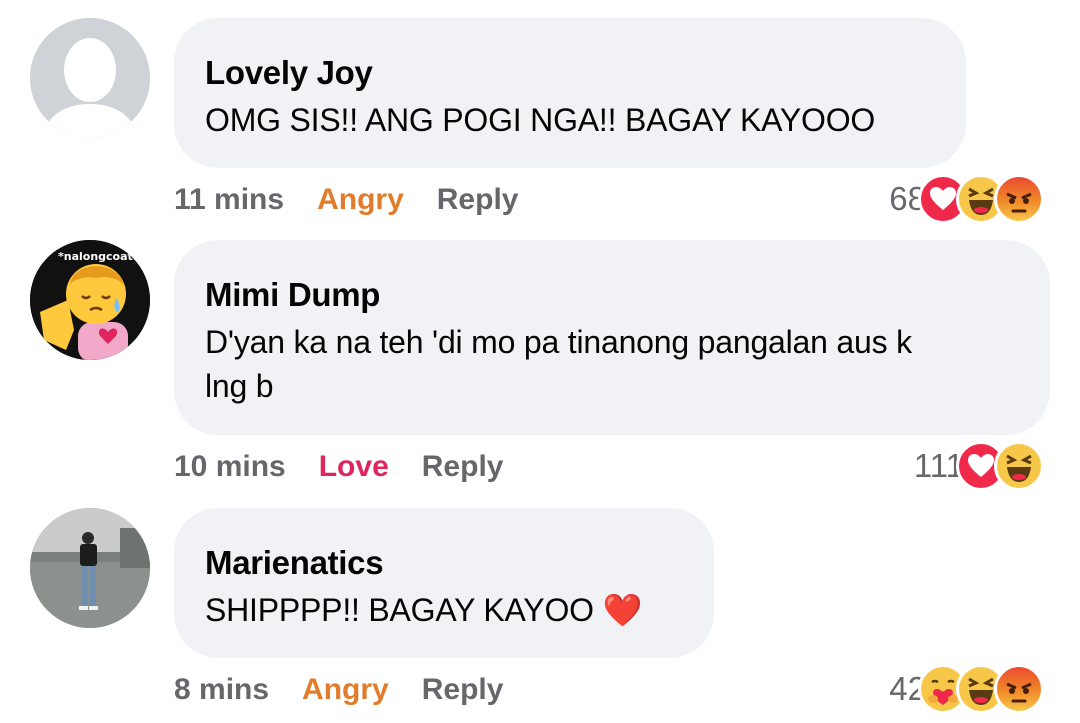 The width and height of the screenshot is (1080, 723). I want to click on comment-meta: 8 mins Angry Reply, so click(338, 690).